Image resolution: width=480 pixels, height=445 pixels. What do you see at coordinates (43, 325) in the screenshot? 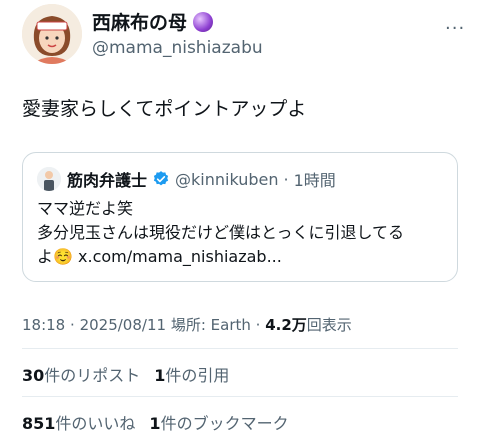
I see `tweet-time: 18:18` at bounding box center [43, 325].